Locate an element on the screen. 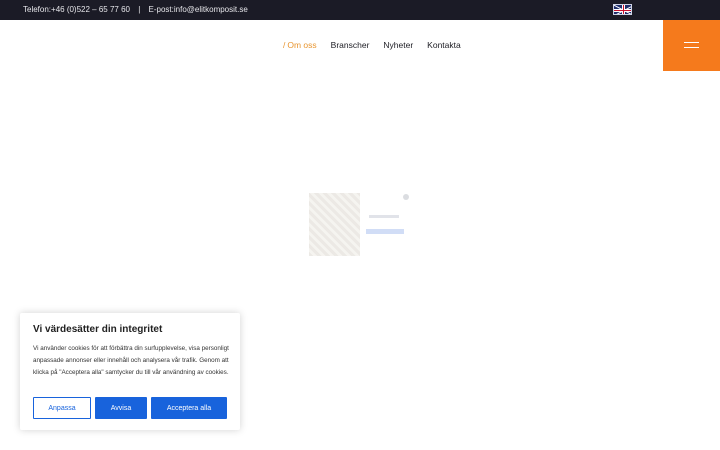  nav-item-label: Om oss is located at coordinates (302, 45).